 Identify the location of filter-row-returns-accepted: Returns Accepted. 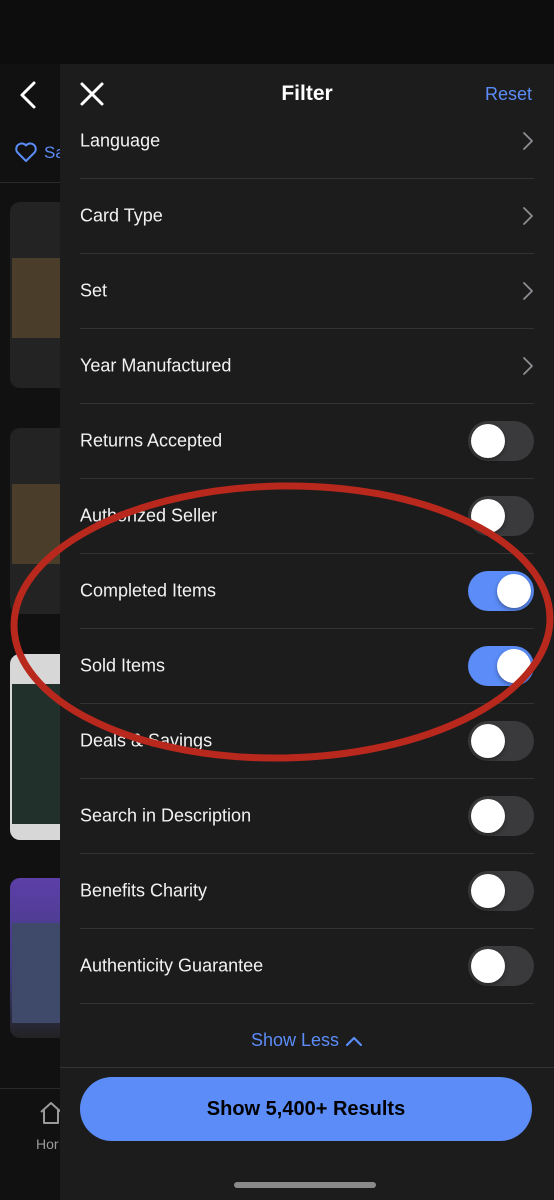
(307, 441).